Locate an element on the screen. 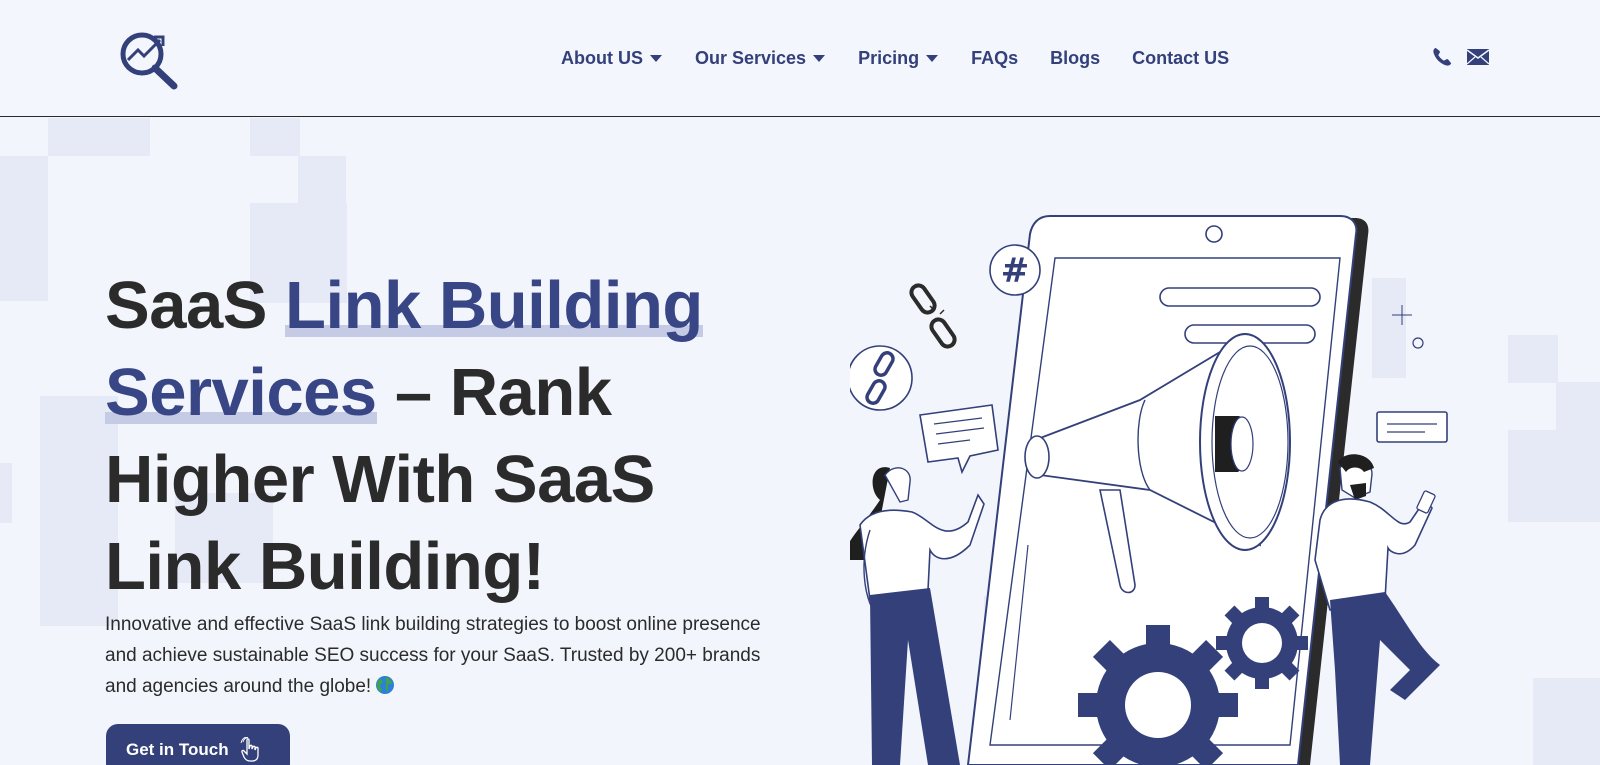 This screenshot has height=765, width=1600. nav-about-us: About US is located at coordinates (612, 58).